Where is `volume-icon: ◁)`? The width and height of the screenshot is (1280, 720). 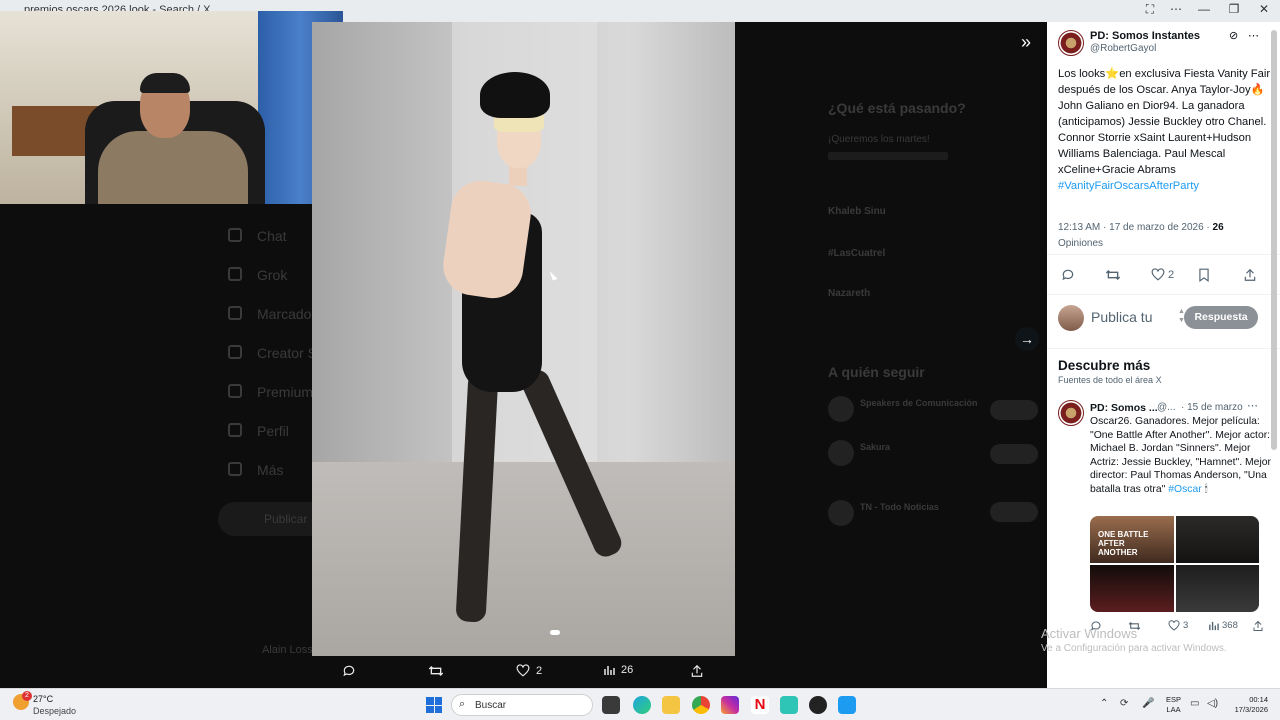 volume-icon: ◁) is located at coordinates (1212, 703).